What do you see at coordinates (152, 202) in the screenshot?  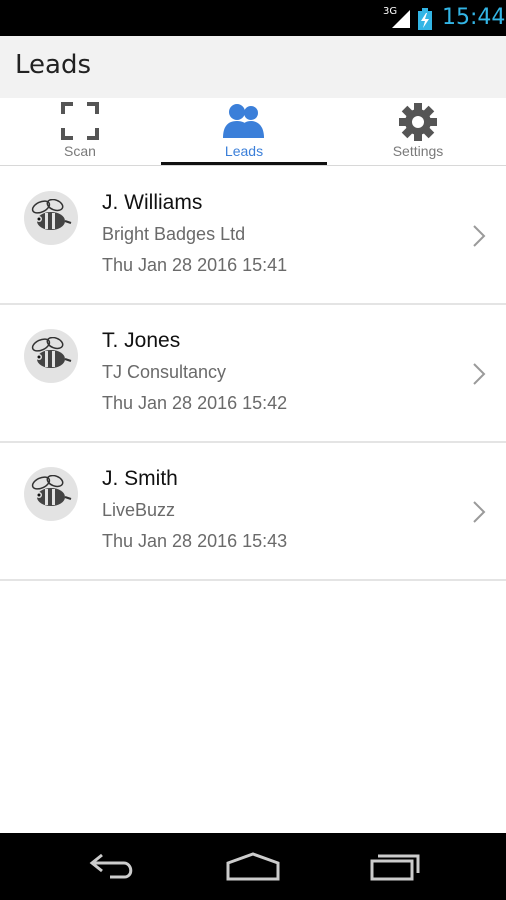 I see `lead-name: J. Williams` at bounding box center [152, 202].